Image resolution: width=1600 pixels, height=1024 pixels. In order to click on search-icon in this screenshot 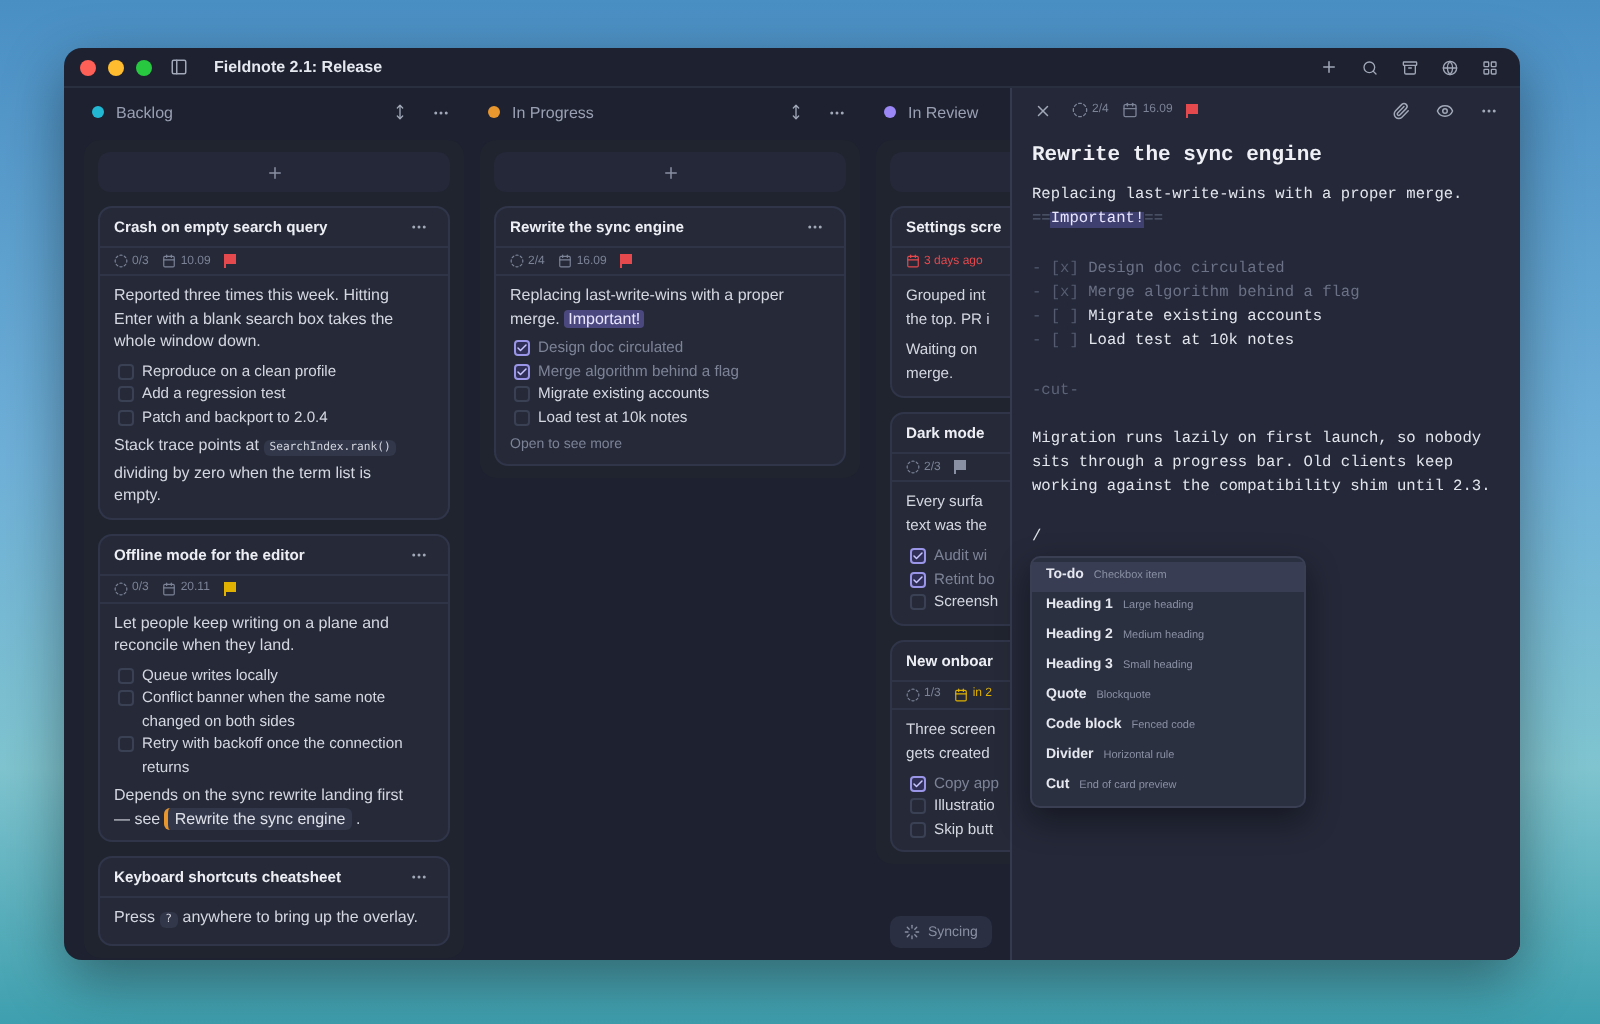, I will do `click(1370, 67)`.